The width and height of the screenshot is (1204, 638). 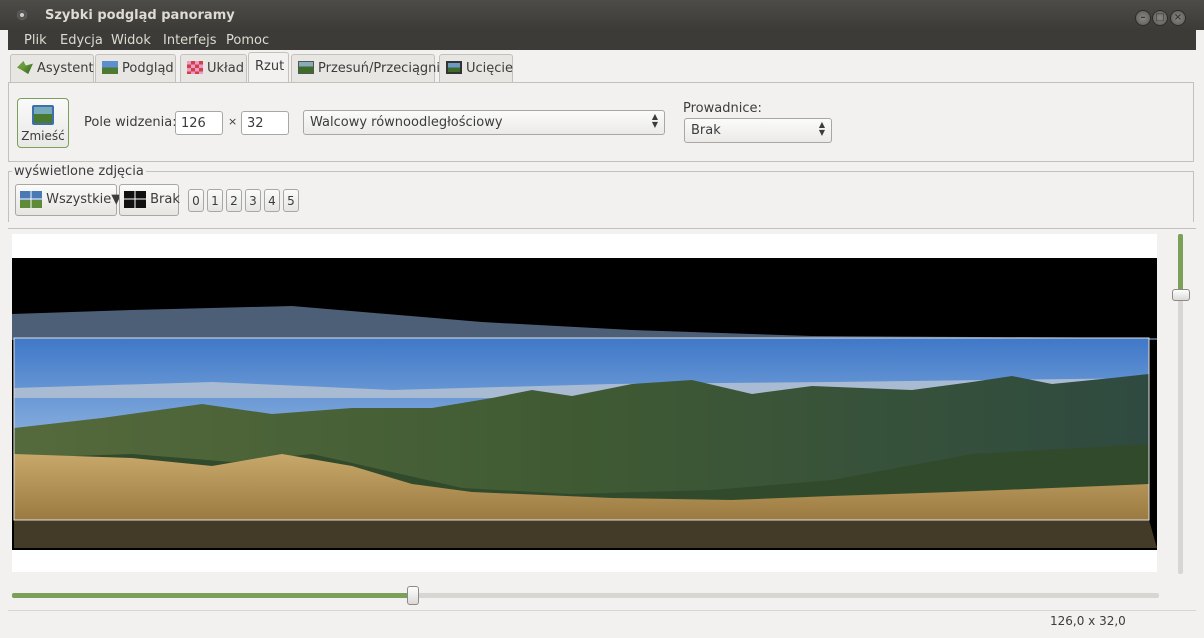 I want to click on minimize-button: –, so click(x=1143, y=18).